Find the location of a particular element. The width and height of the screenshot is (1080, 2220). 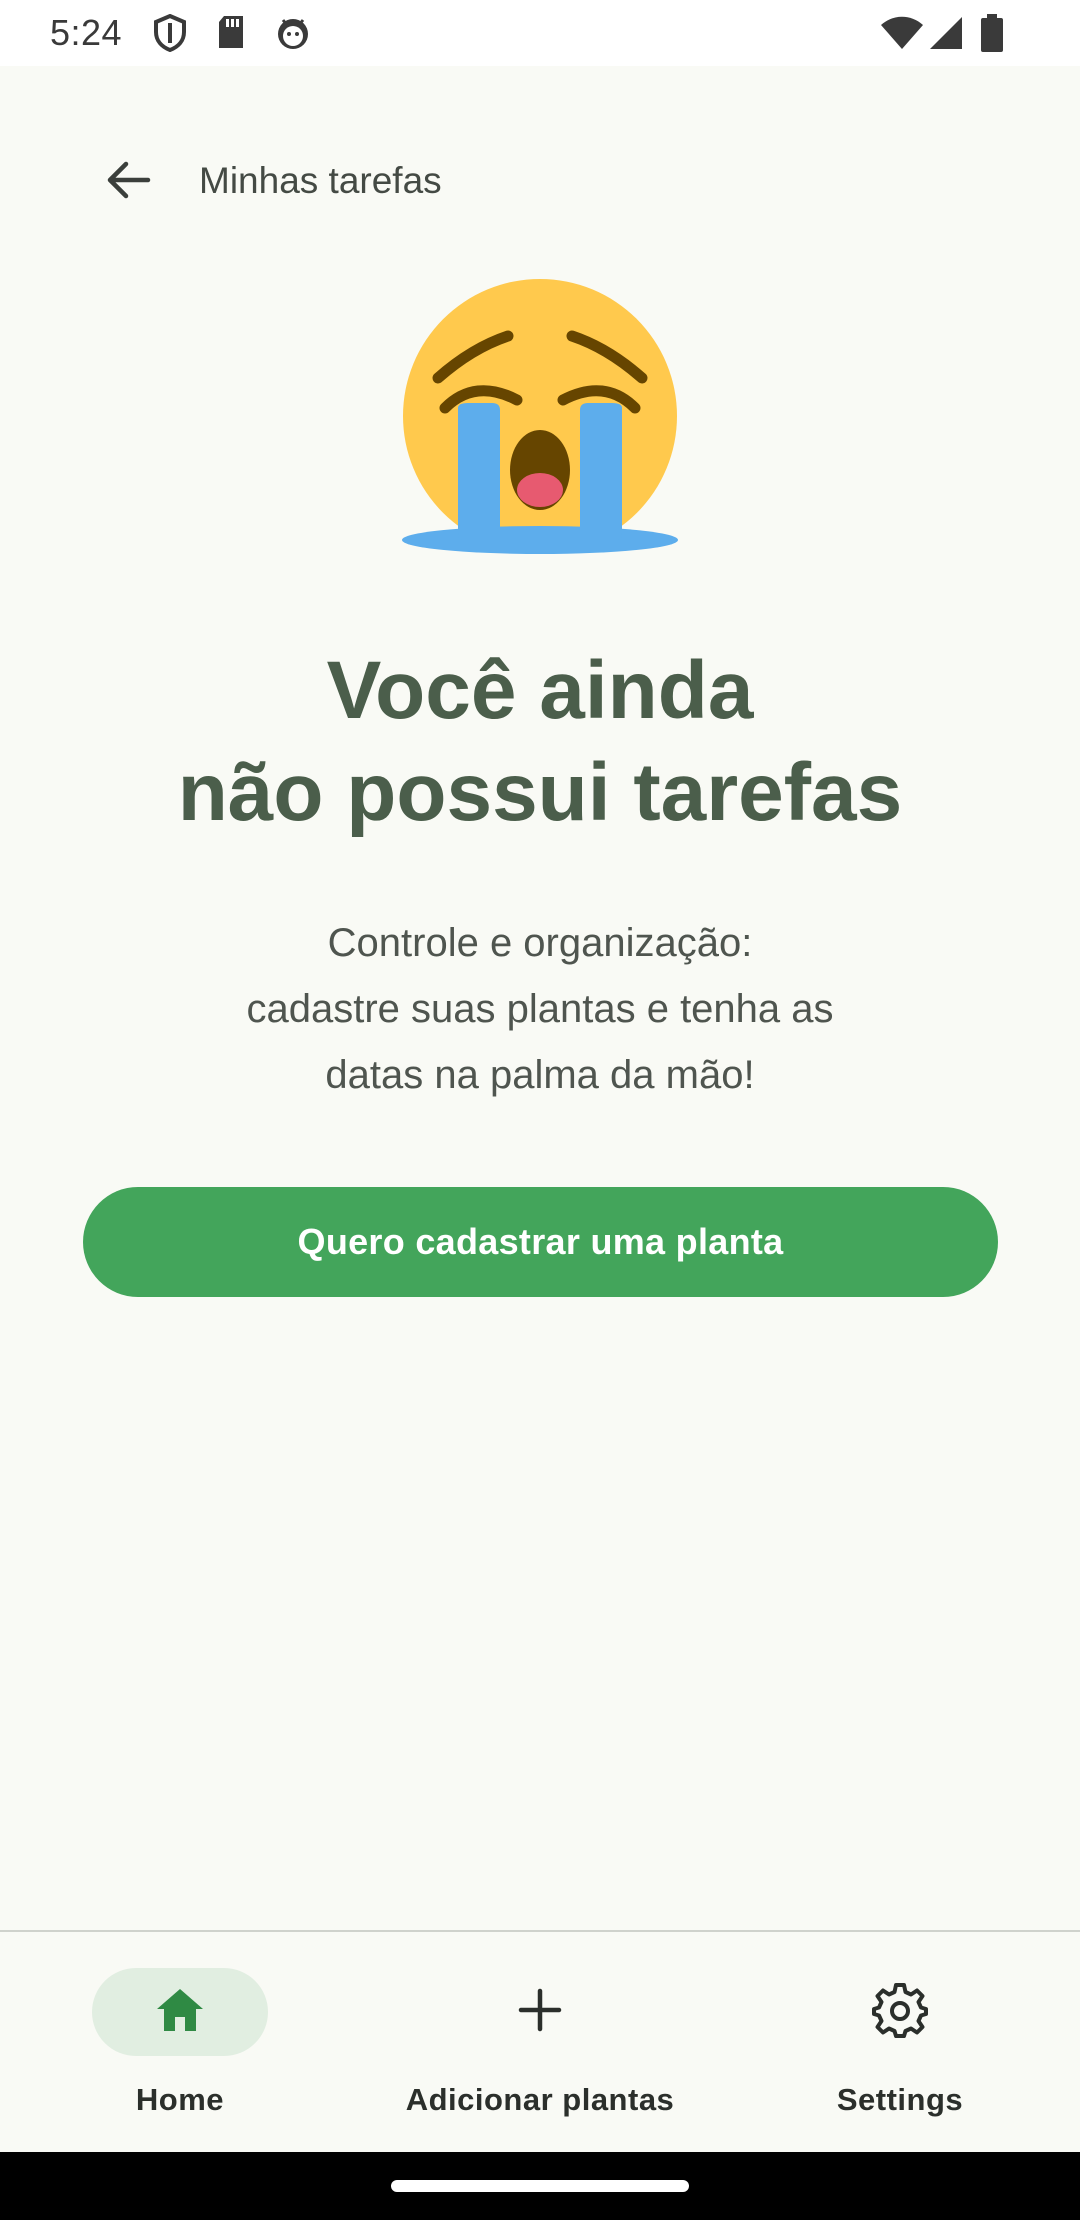

status-bar: 5:24 is located at coordinates (540, 33).